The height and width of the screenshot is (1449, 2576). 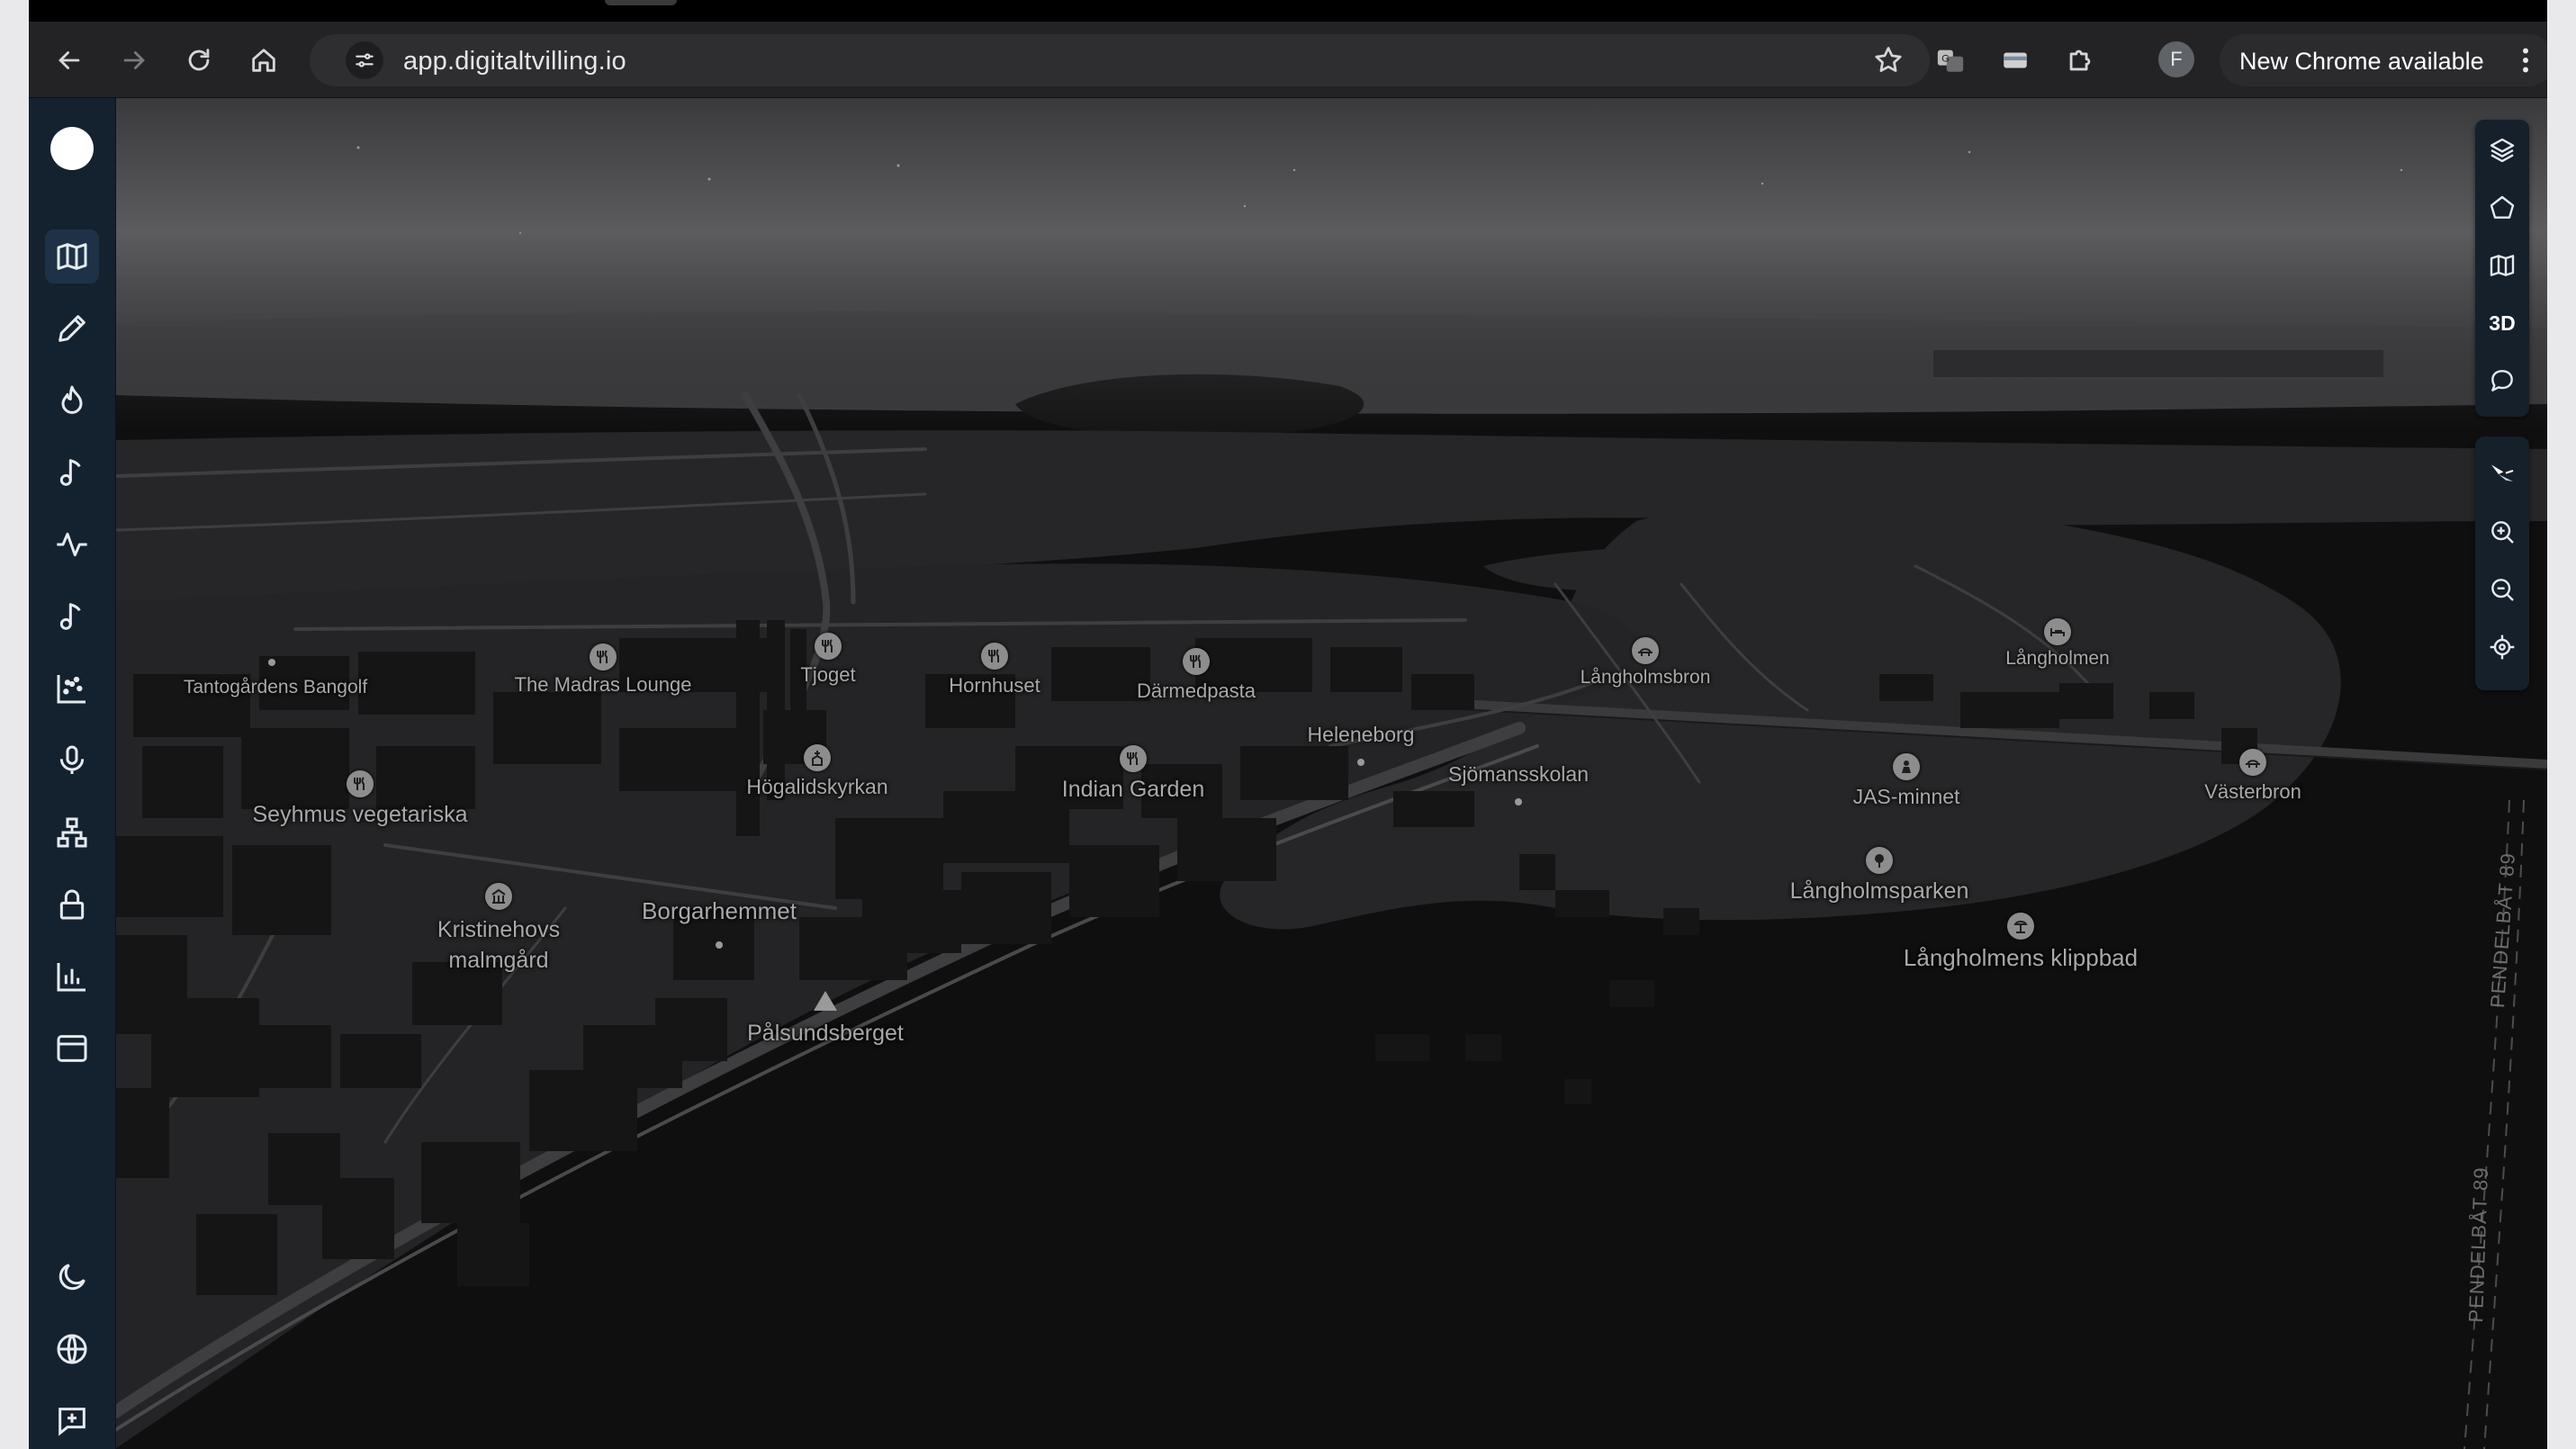 I want to click on back-arrow-icon, so click(x=69, y=60).